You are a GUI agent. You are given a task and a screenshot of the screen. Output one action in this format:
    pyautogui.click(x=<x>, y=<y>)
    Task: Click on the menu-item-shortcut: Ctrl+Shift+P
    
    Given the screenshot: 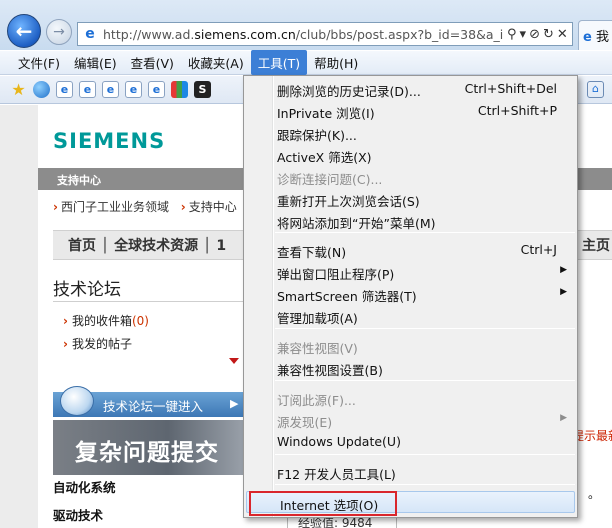 What is the action you would take?
    pyautogui.click(x=517, y=110)
    